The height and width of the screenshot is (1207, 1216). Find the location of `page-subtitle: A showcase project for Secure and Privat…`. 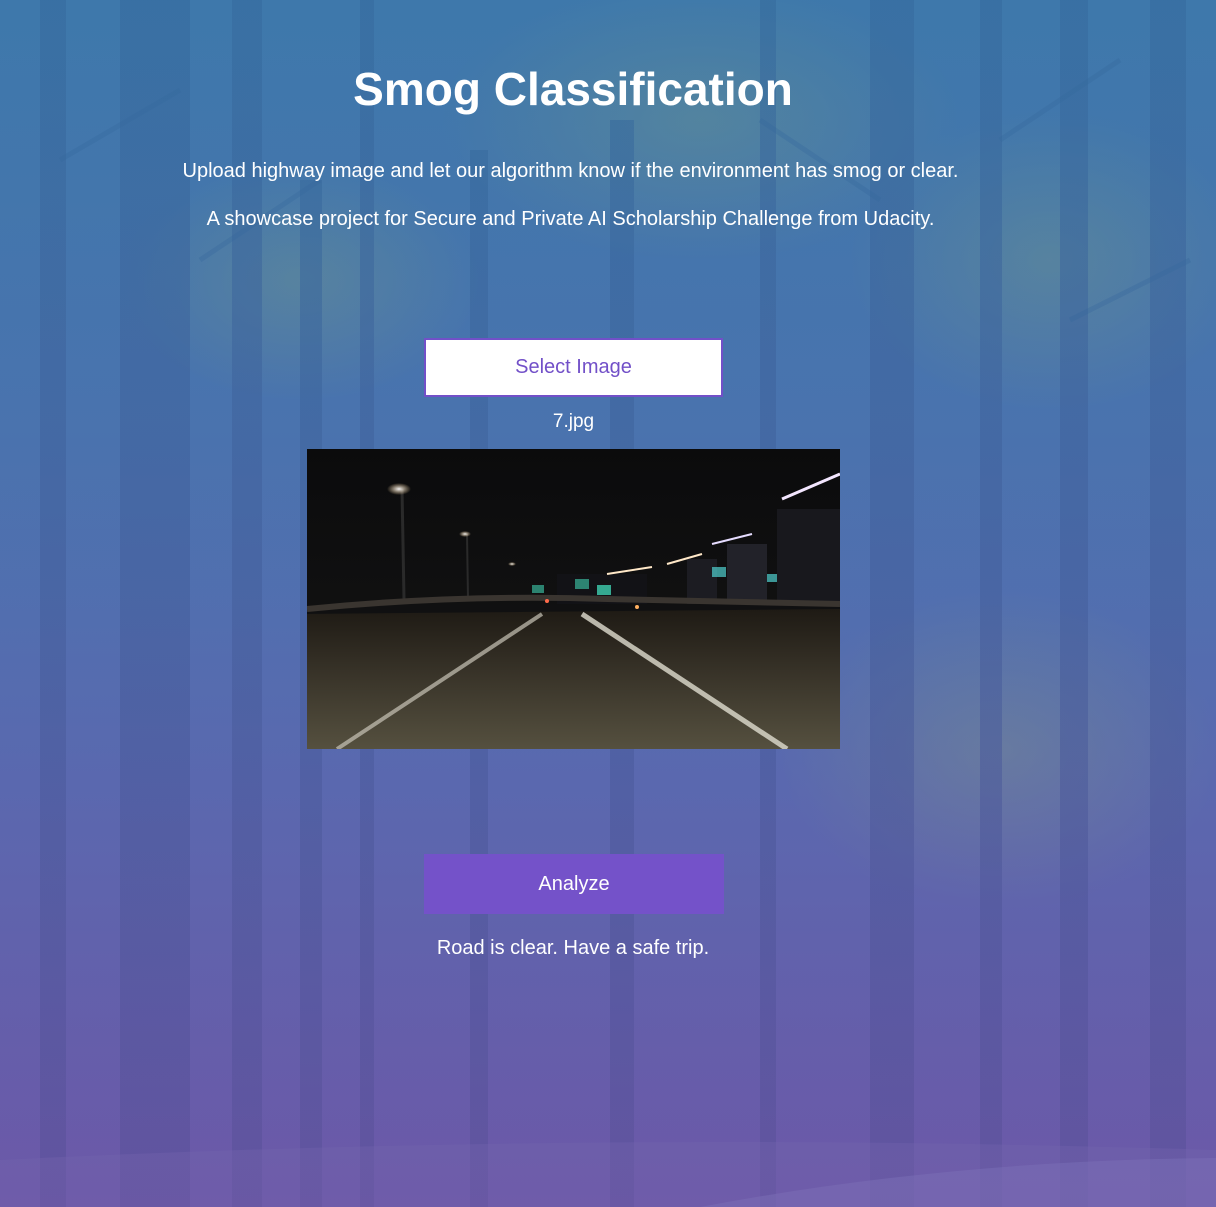

page-subtitle: A showcase project for Secure and Privat… is located at coordinates (570, 219).